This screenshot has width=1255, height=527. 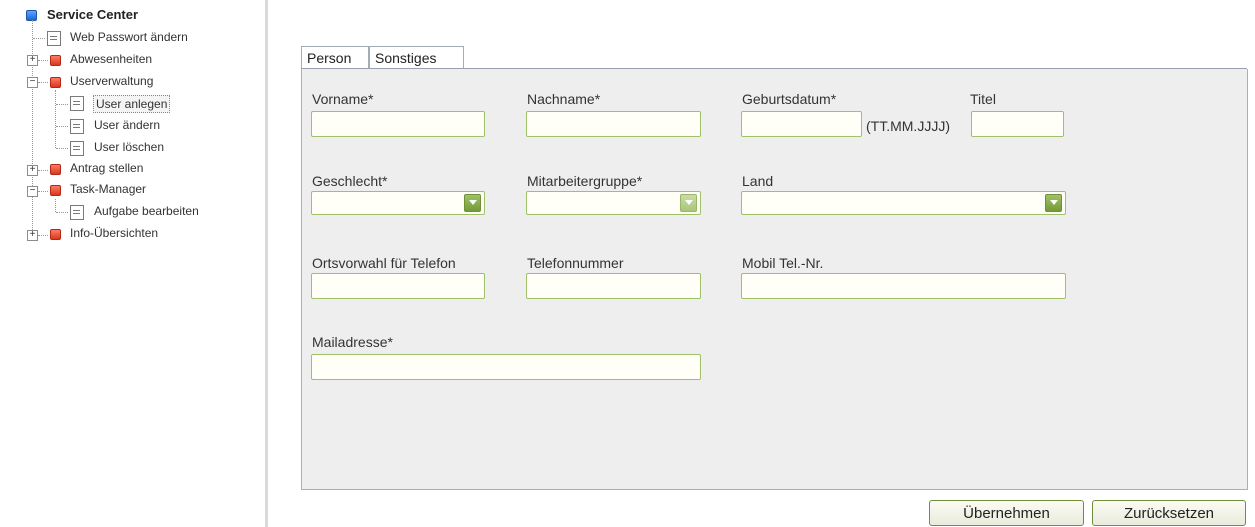 I want to click on date-format-hint: (TT.MM.JJJJ), so click(x=908, y=126).